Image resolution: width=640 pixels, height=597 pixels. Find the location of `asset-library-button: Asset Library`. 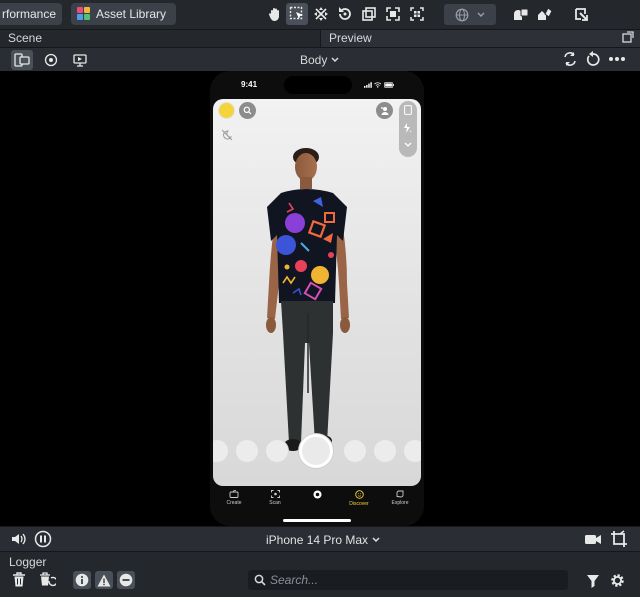

asset-library-button: Asset Library is located at coordinates (123, 14).